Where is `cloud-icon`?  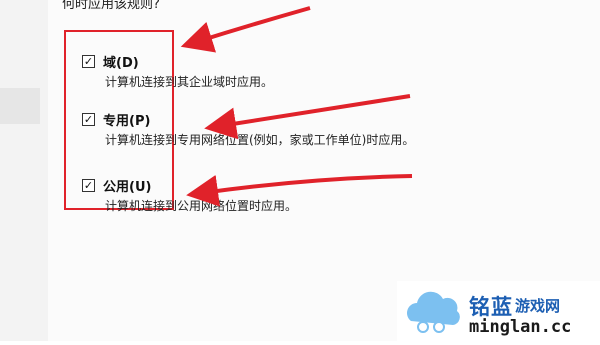 cloud-icon is located at coordinates (433, 312).